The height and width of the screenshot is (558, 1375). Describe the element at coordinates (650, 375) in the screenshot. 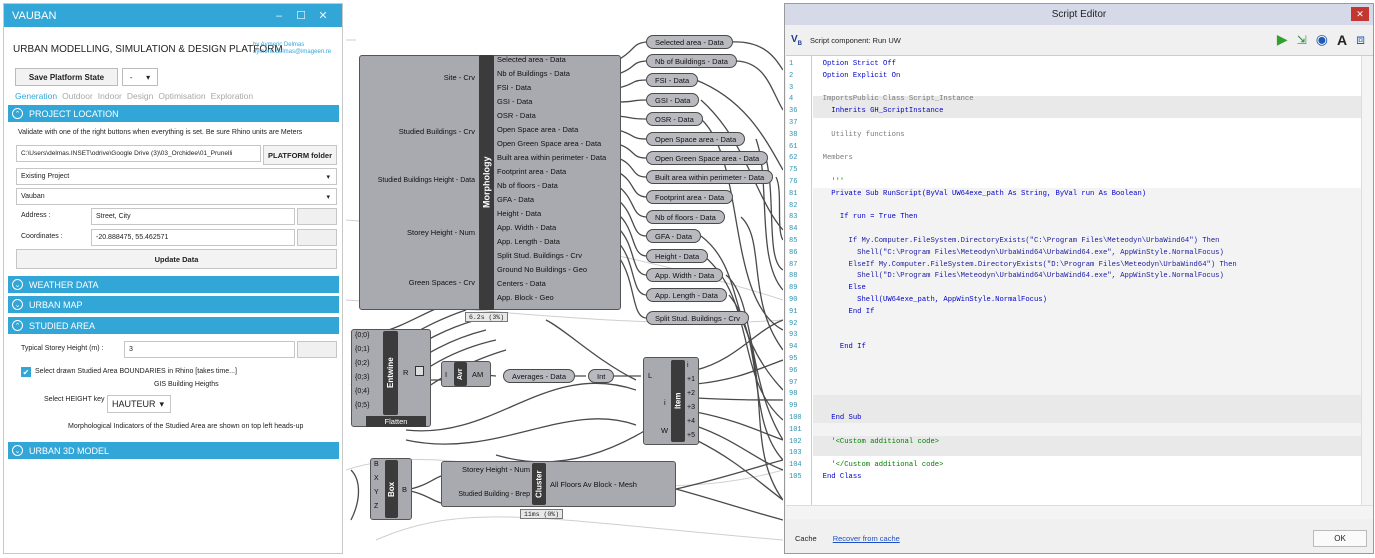

I see `item-input-l: L` at that location.